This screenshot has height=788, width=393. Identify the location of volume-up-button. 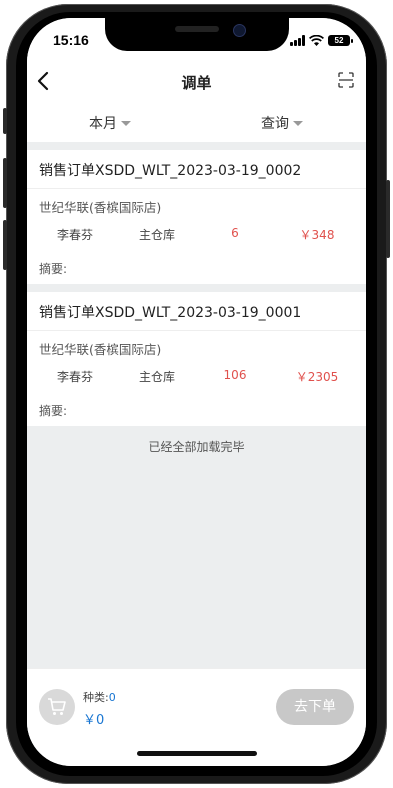
(5, 183).